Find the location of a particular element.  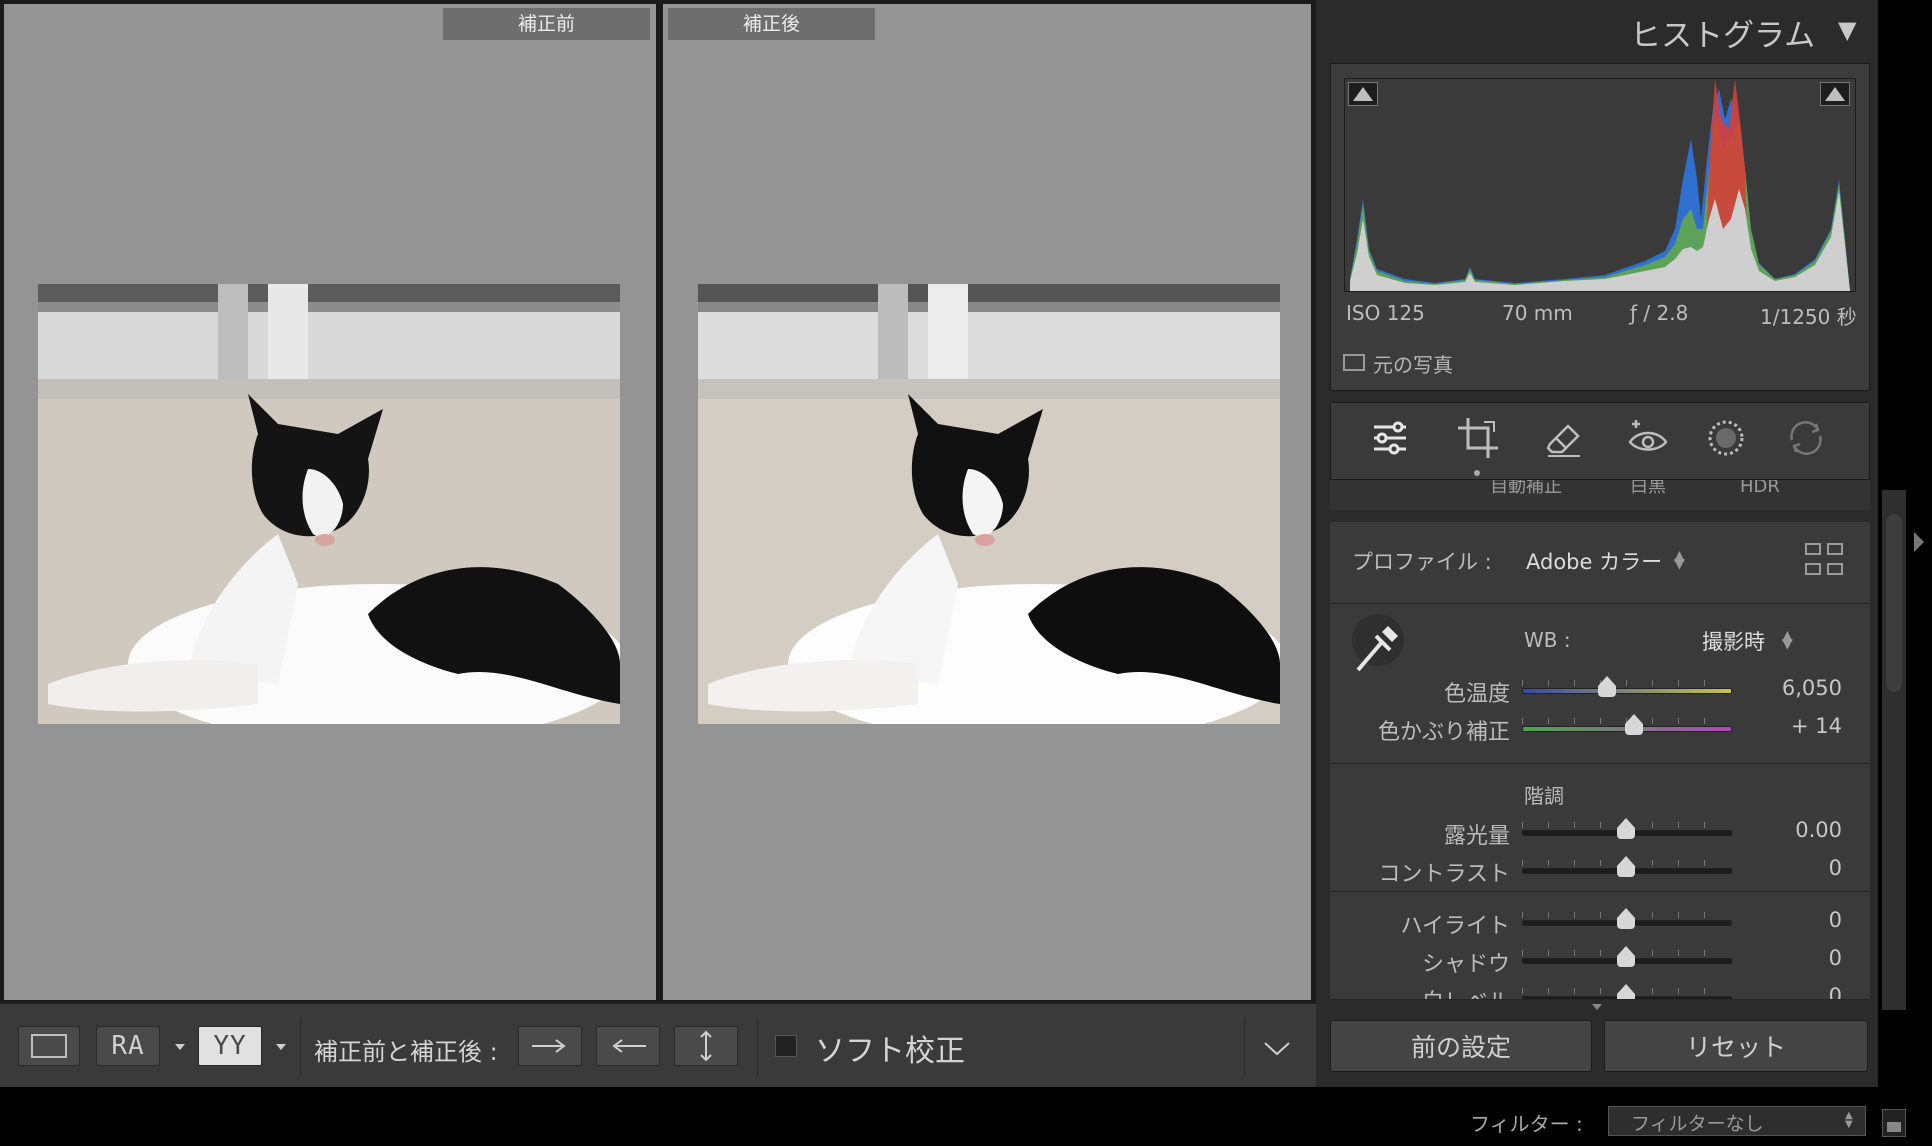

tone-header: 階調 is located at coordinates (1544, 796).